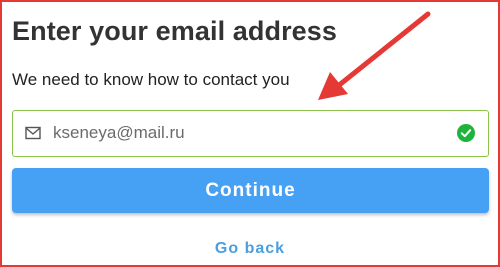 This screenshot has width=500, height=267. Describe the element at coordinates (466, 133) in the screenshot. I see `check-circle-icon` at that location.